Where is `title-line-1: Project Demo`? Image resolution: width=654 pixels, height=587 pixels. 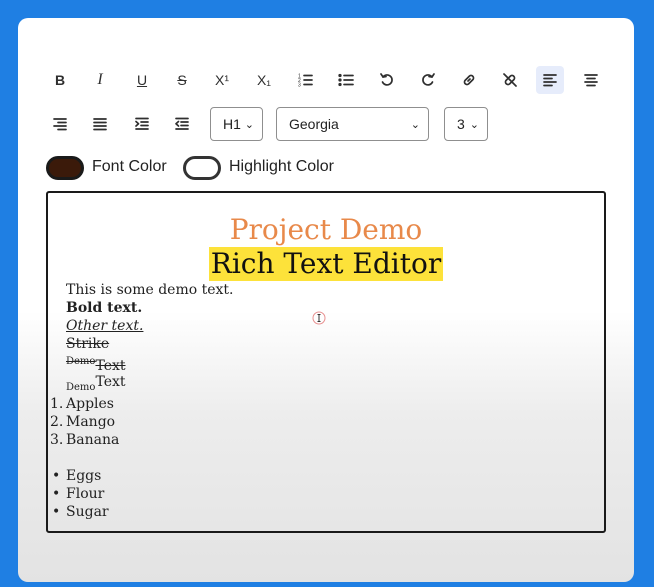 title-line-1: Project Demo is located at coordinates (326, 229).